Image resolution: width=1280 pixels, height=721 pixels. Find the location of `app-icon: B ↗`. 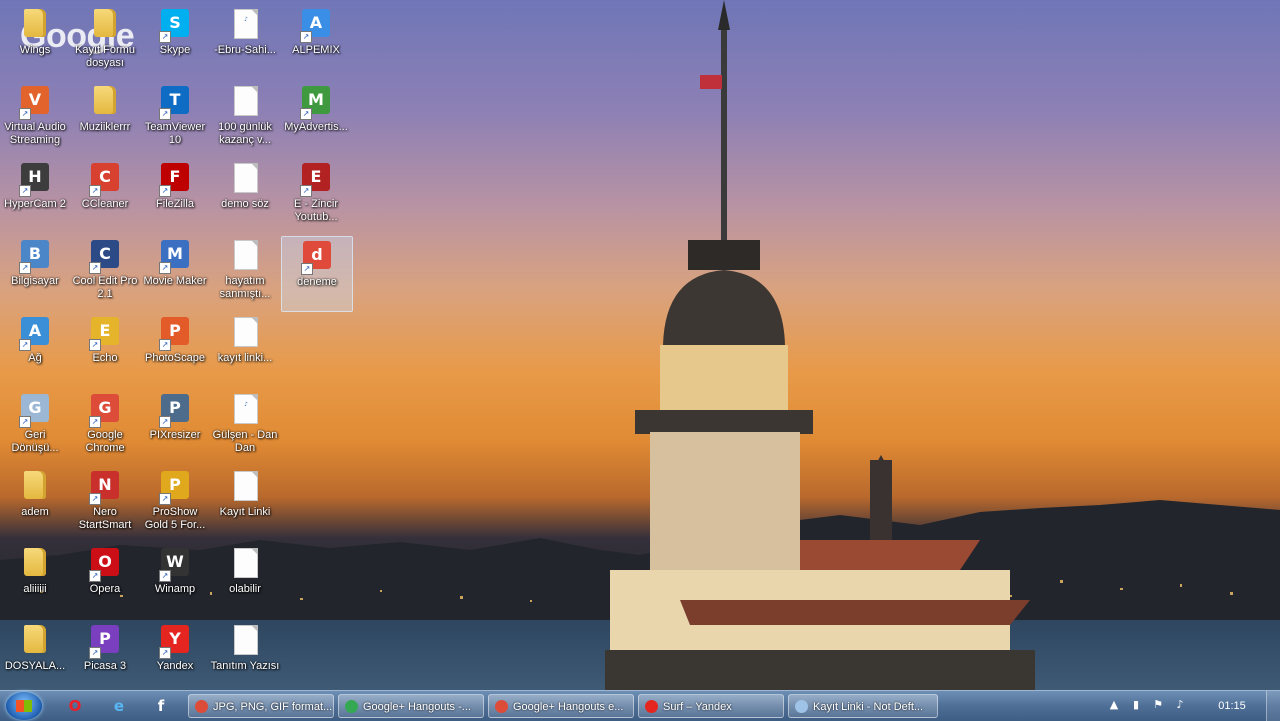

app-icon: B ↗ is located at coordinates (35, 257).